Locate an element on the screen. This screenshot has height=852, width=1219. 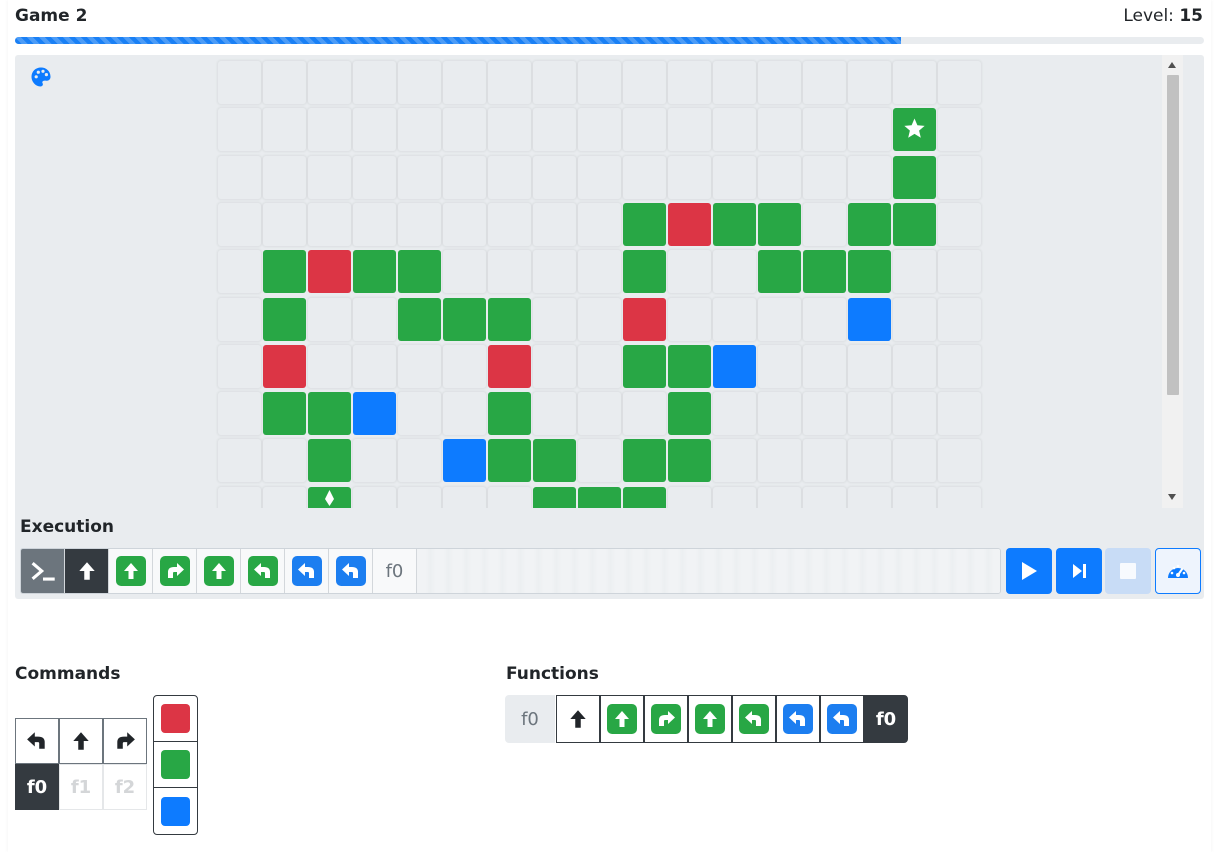
function-slot is located at coordinates (578, 719).